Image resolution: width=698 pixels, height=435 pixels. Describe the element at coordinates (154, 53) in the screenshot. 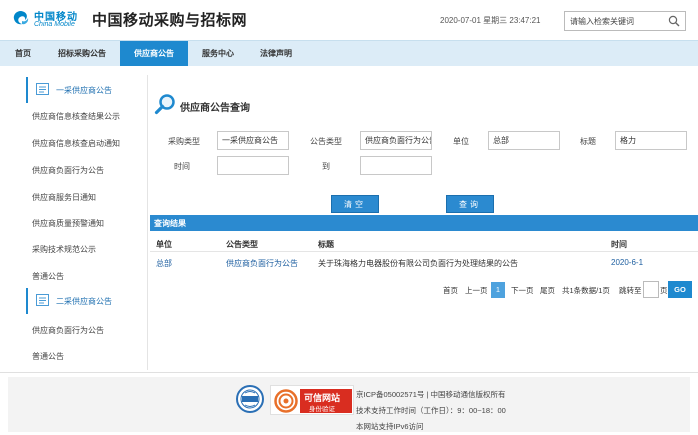

I see `nav-supplier-notices: 供应商公告` at that location.